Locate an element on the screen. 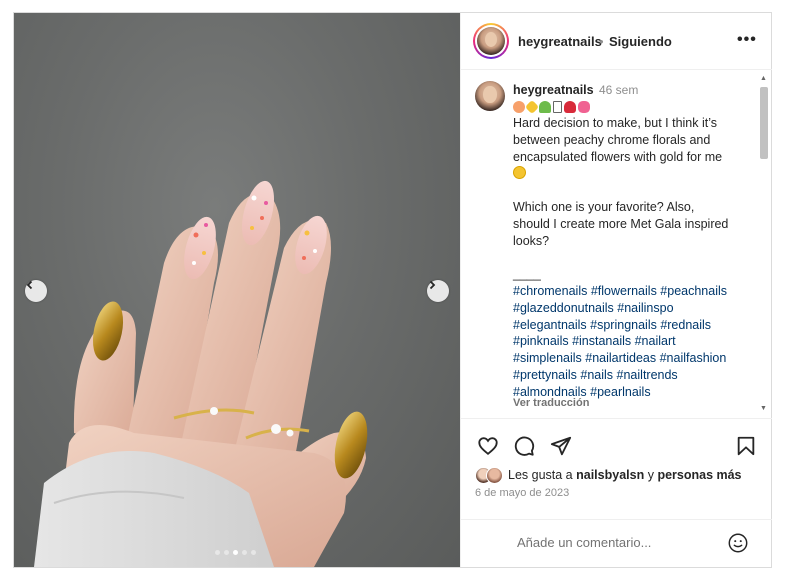 Image resolution: width=800 pixels, height=579 pixels. story-ring is located at coordinates (491, 41).